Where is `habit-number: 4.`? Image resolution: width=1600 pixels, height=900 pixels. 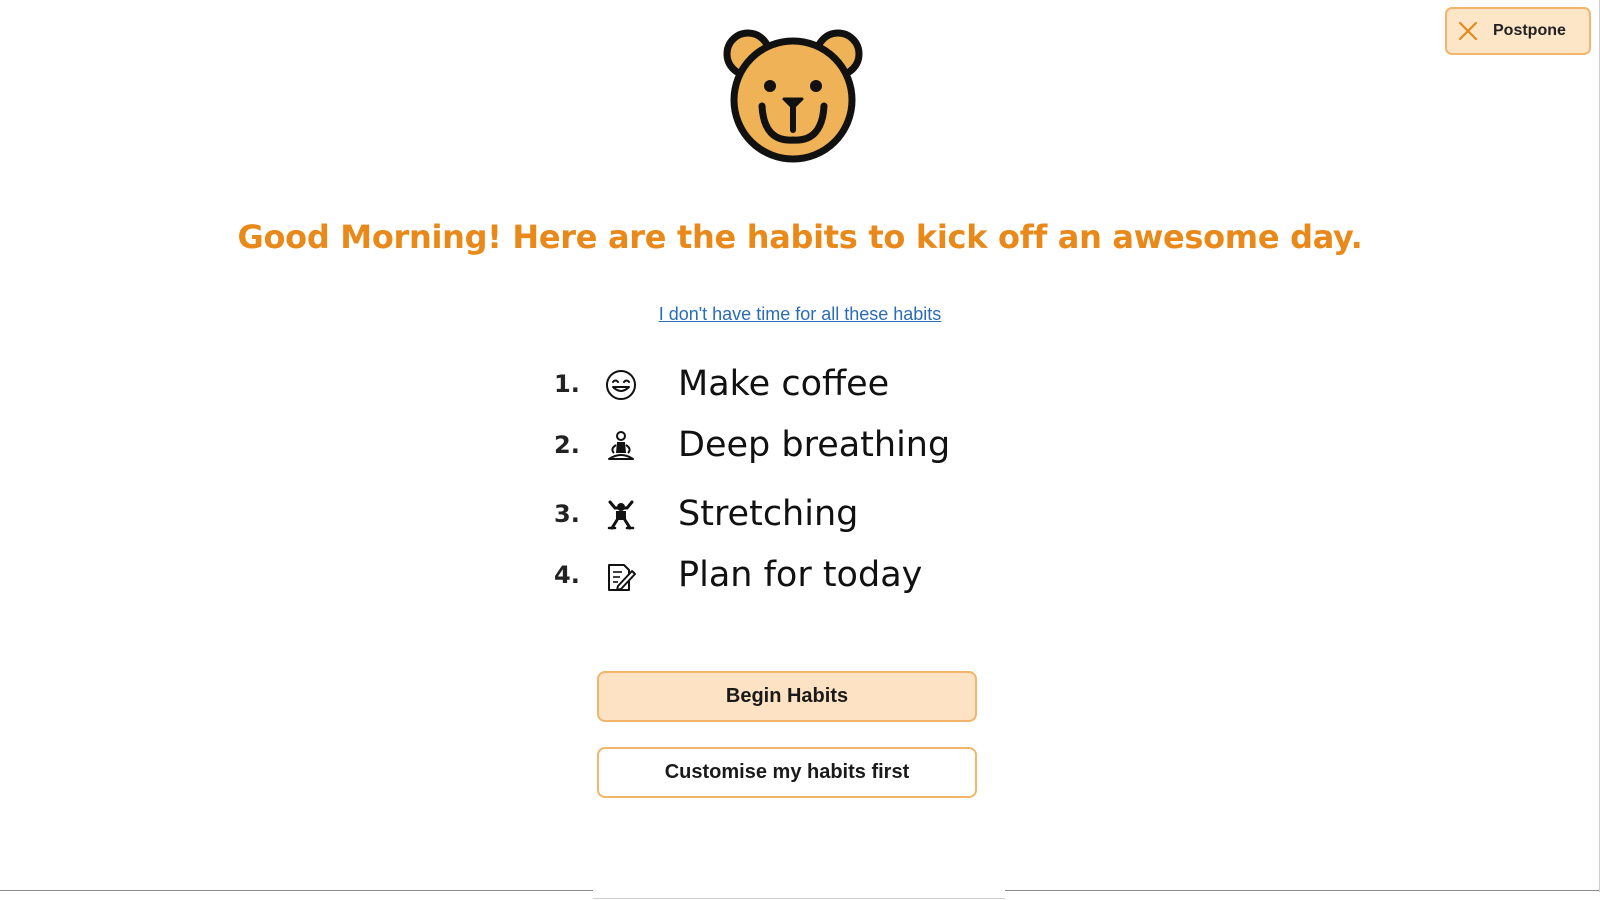 habit-number: 4. is located at coordinates (567, 575).